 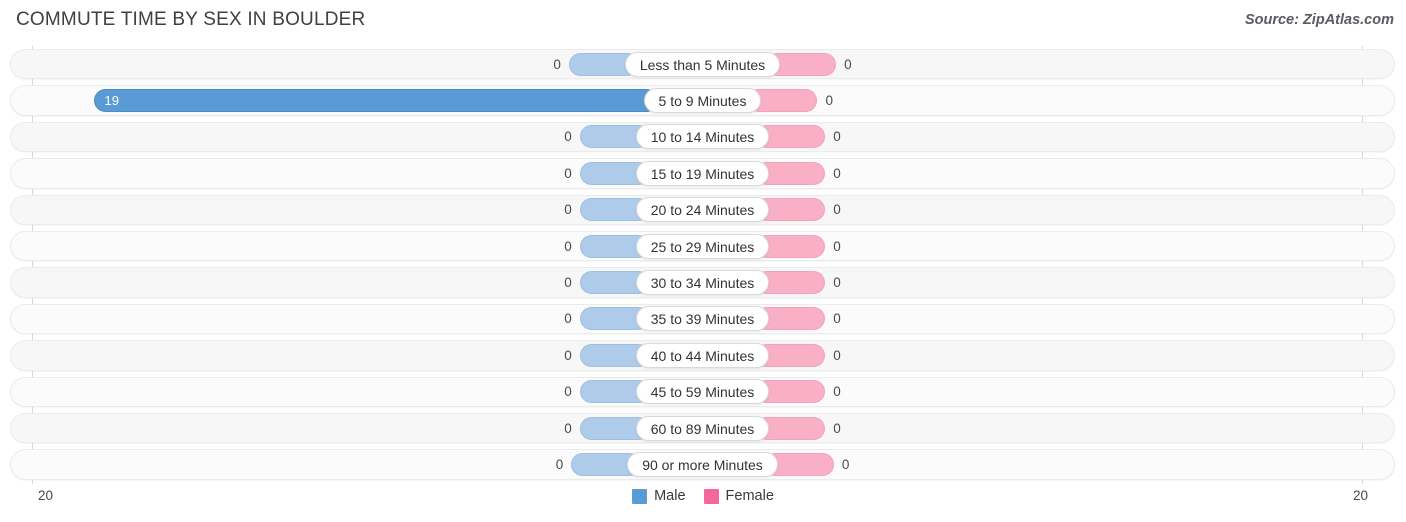 I want to click on bar-row: 0 45 to 59 Minutes 0, so click(x=703, y=392).